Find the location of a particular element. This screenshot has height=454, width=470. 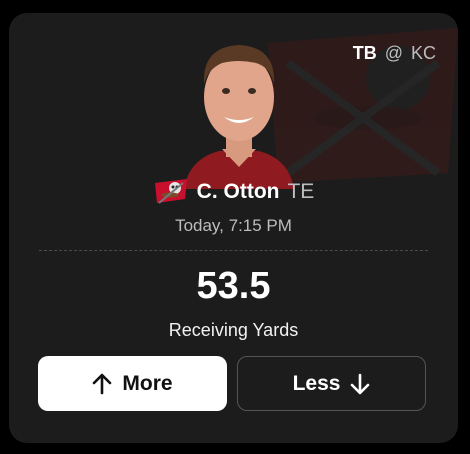

player-position: TE is located at coordinates (301, 191).